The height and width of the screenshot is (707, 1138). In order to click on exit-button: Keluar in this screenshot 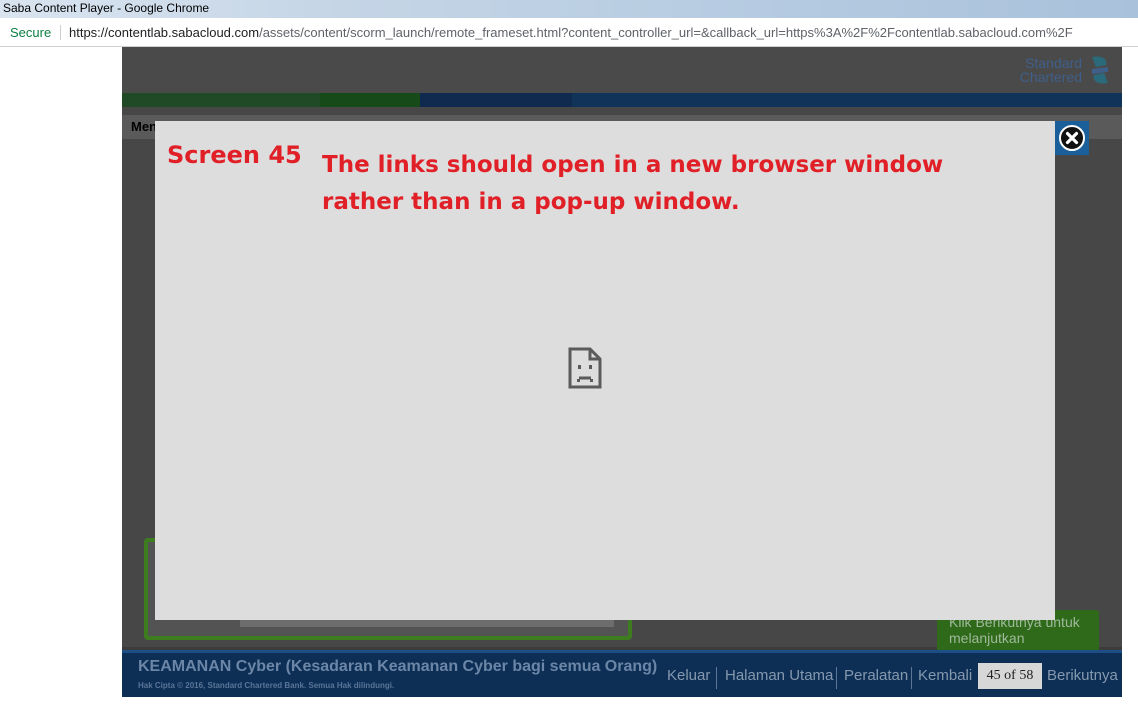, I will do `click(688, 675)`.